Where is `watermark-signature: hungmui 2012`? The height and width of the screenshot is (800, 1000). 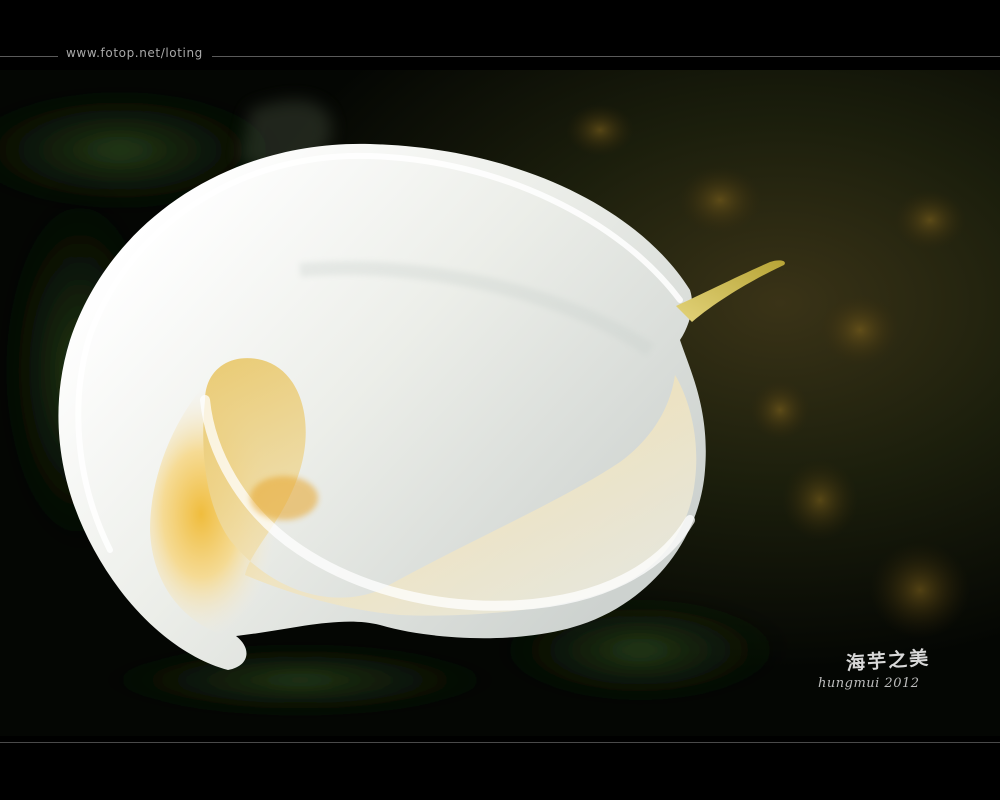 watermark-signature: hungmui 2012 is located at coordinates (869, 683).